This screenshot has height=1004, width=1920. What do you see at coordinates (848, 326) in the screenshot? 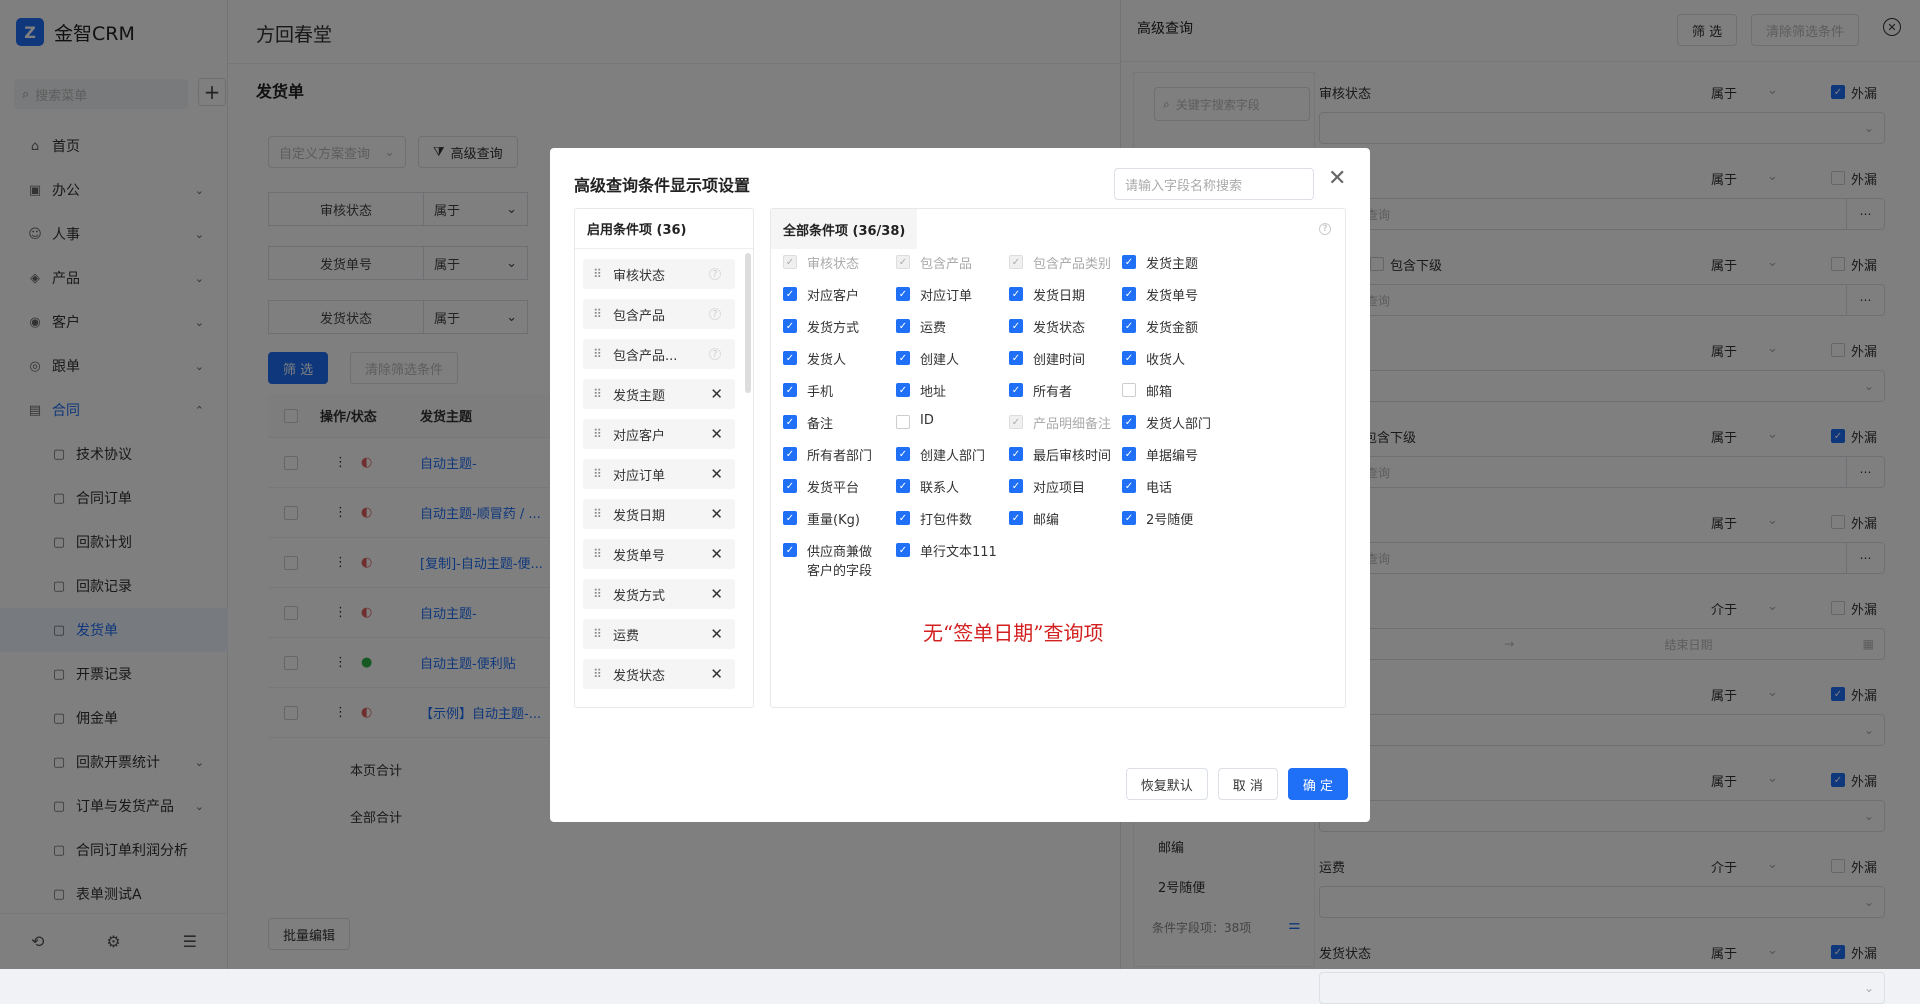
I see `condition-option: ✓ 发货方式` at bounding box center [848, 326].